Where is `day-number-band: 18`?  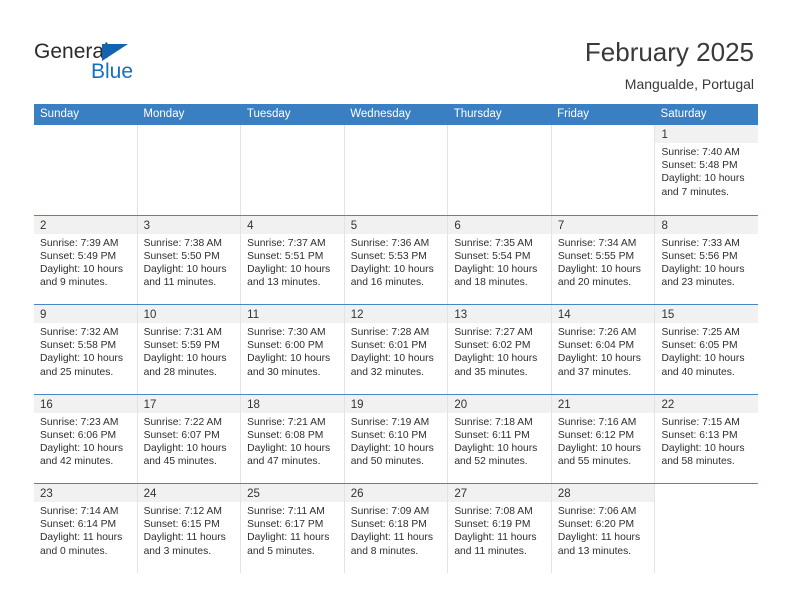
day-number-band: 18 is located at coordinates (292, 403).